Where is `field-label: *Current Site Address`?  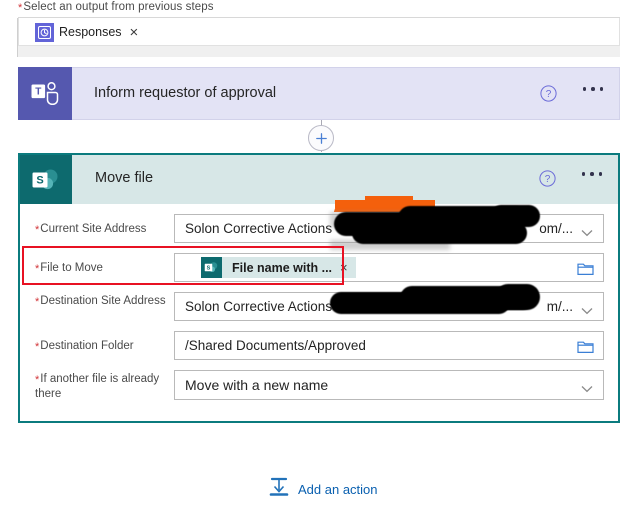
field-label: *Current Site Address is located at coordinates (102, 229).